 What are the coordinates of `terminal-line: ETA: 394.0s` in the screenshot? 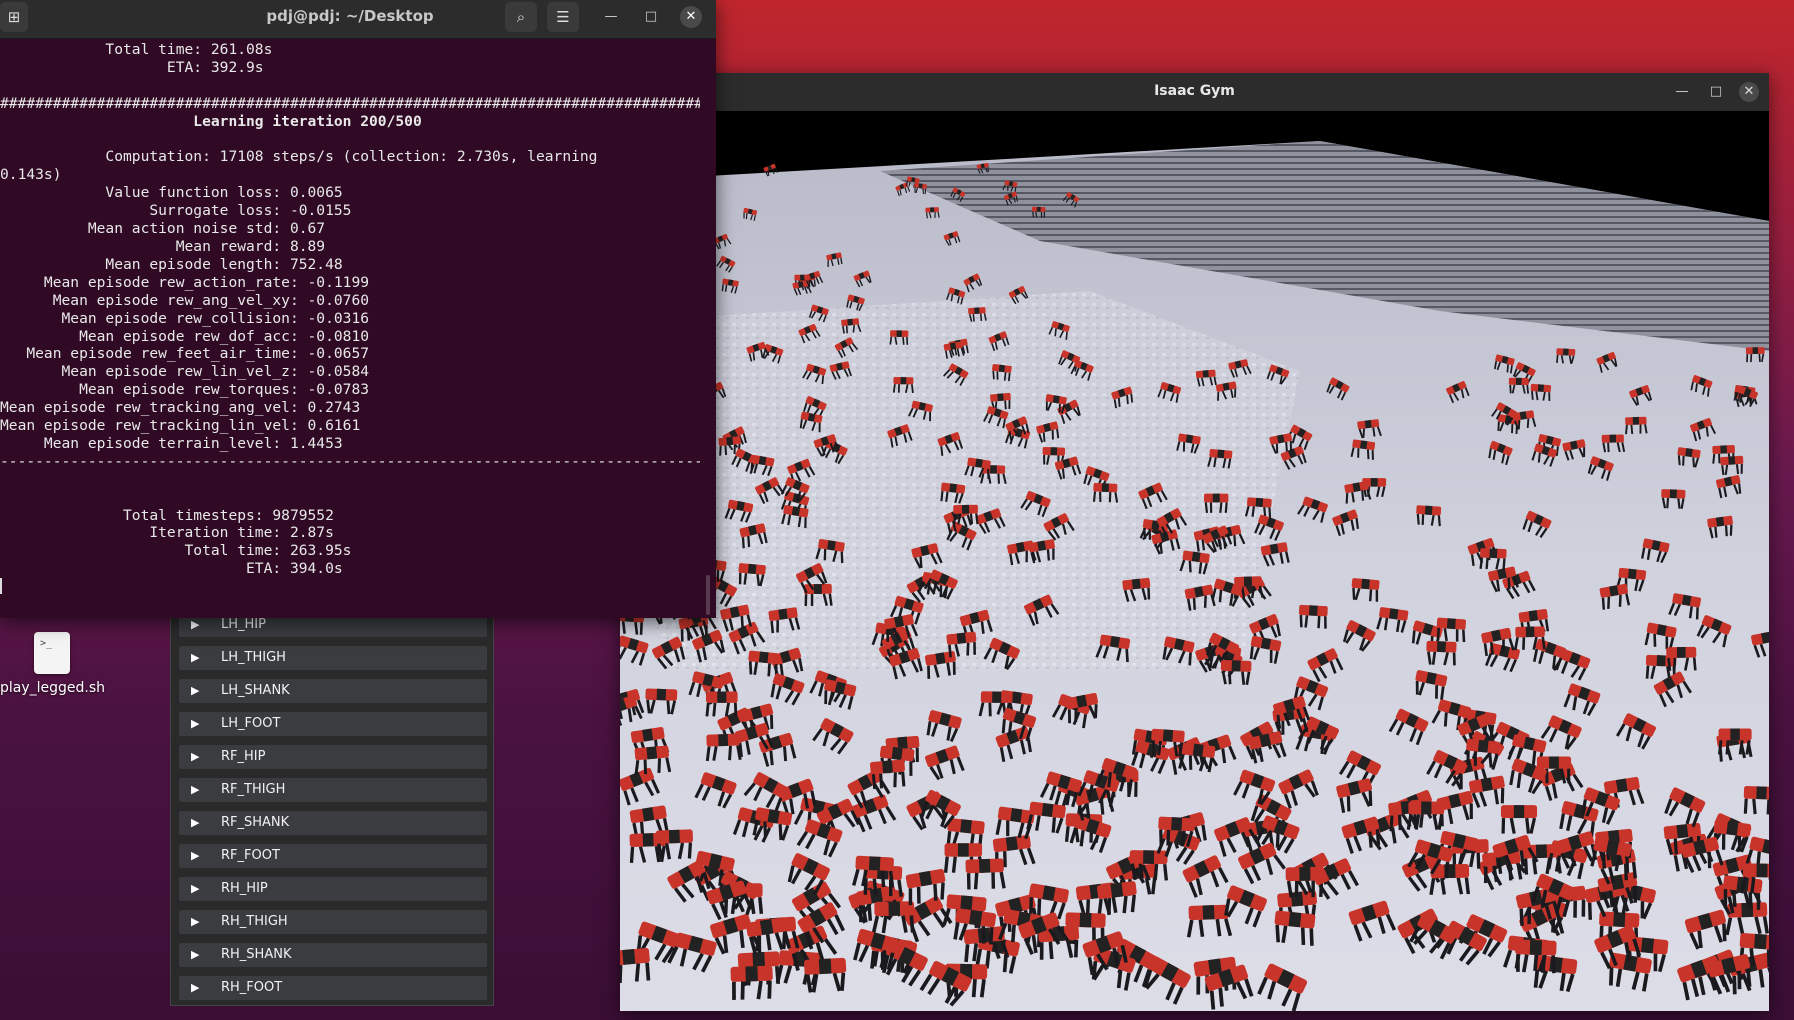 It's located at (171, 569).